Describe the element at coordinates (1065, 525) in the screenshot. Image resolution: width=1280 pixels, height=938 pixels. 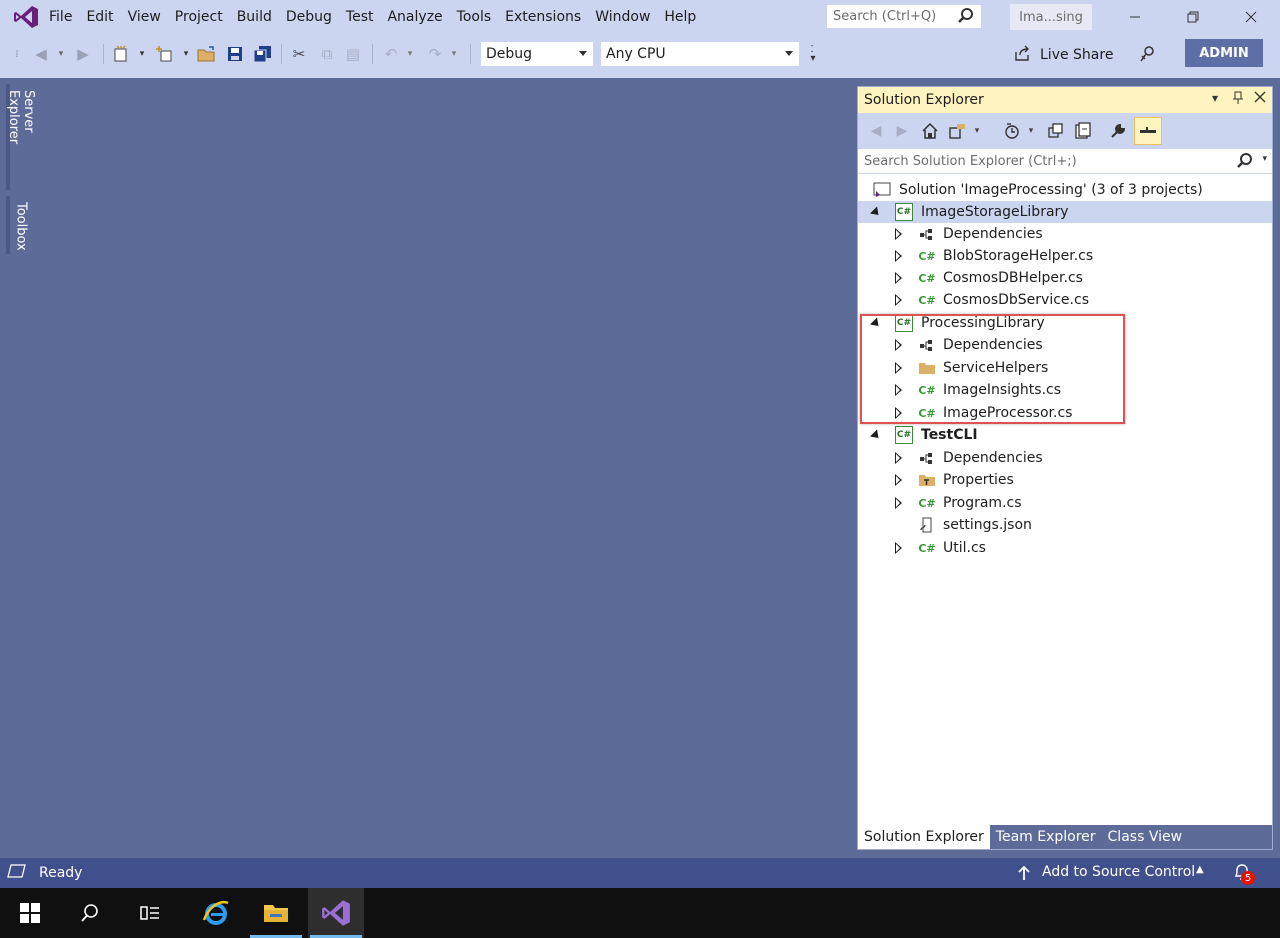
I see `tree-row-item: settings.json` at that location.